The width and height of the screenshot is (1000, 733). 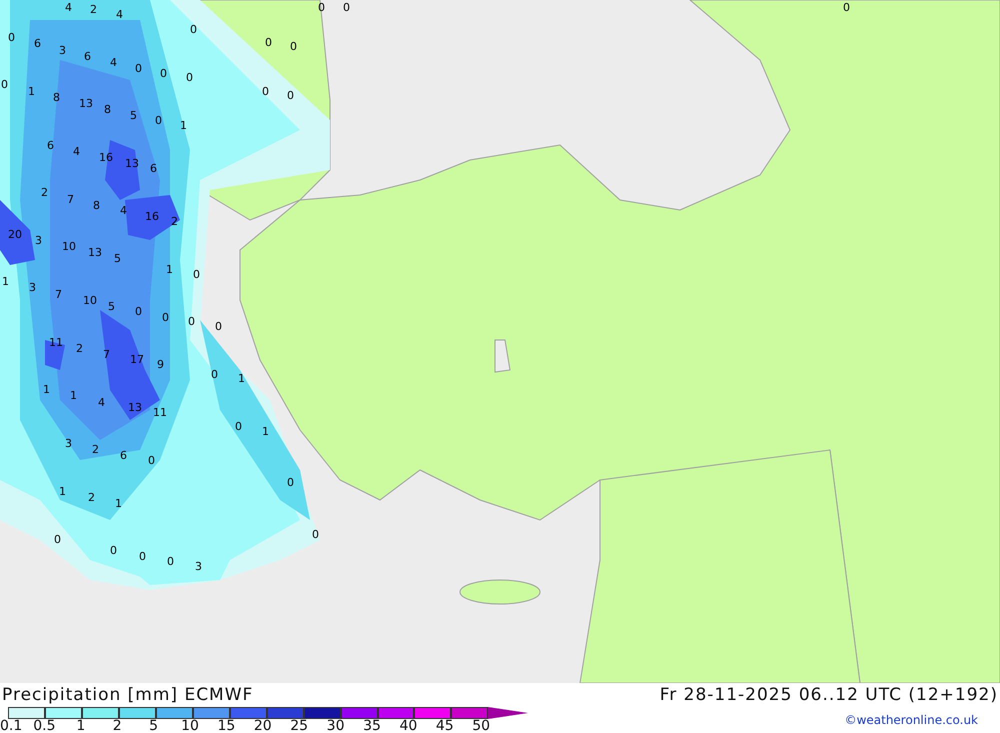 What do you see at coordinates (117, 726) in the screenshot?
I see `legend-label: 2` at bounding box center [117, 726].